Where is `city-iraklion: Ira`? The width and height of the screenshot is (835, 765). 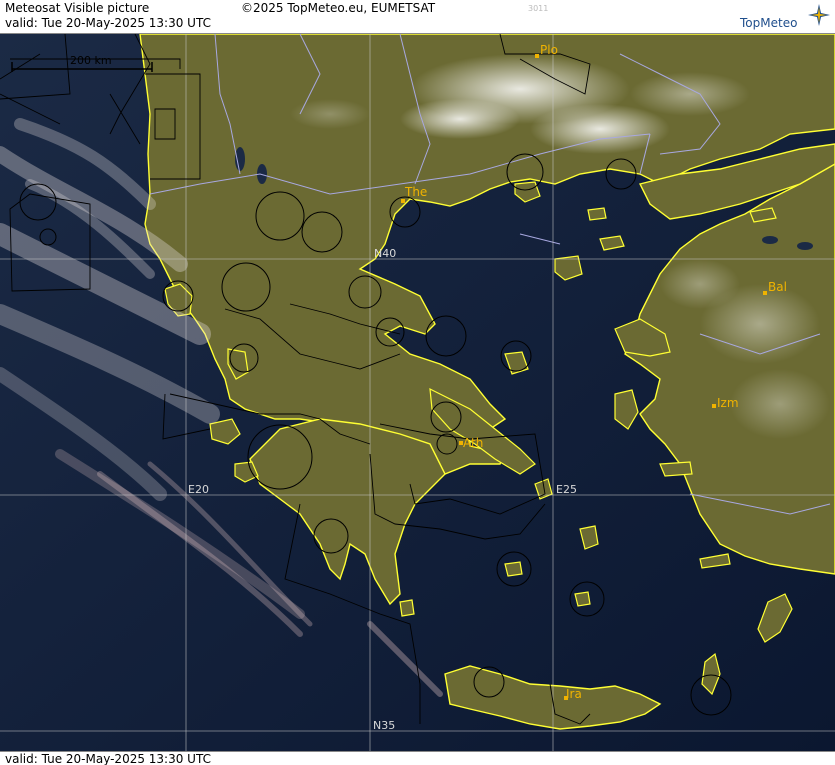
city-iraklion: Ira is located at coordinates (573, 694).